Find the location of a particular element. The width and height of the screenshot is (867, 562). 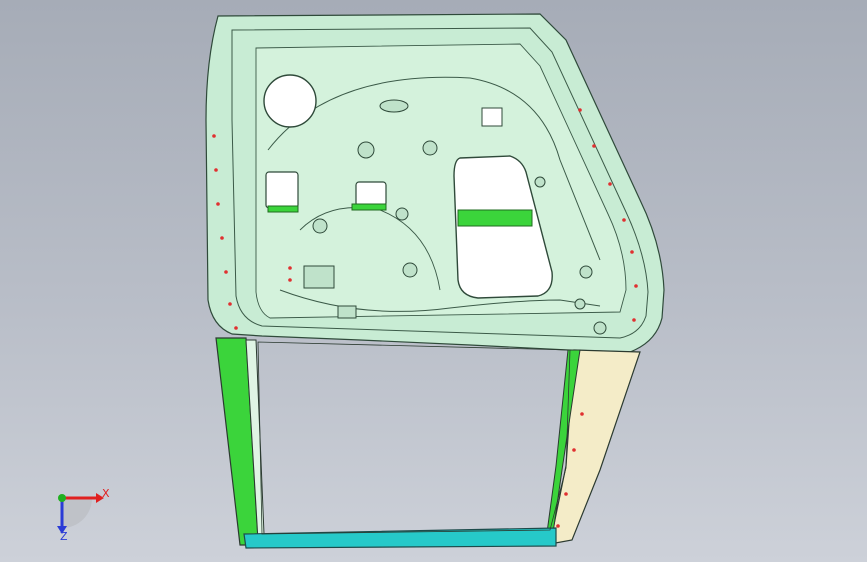

bottom-seal is located at coordinates (400, 538).